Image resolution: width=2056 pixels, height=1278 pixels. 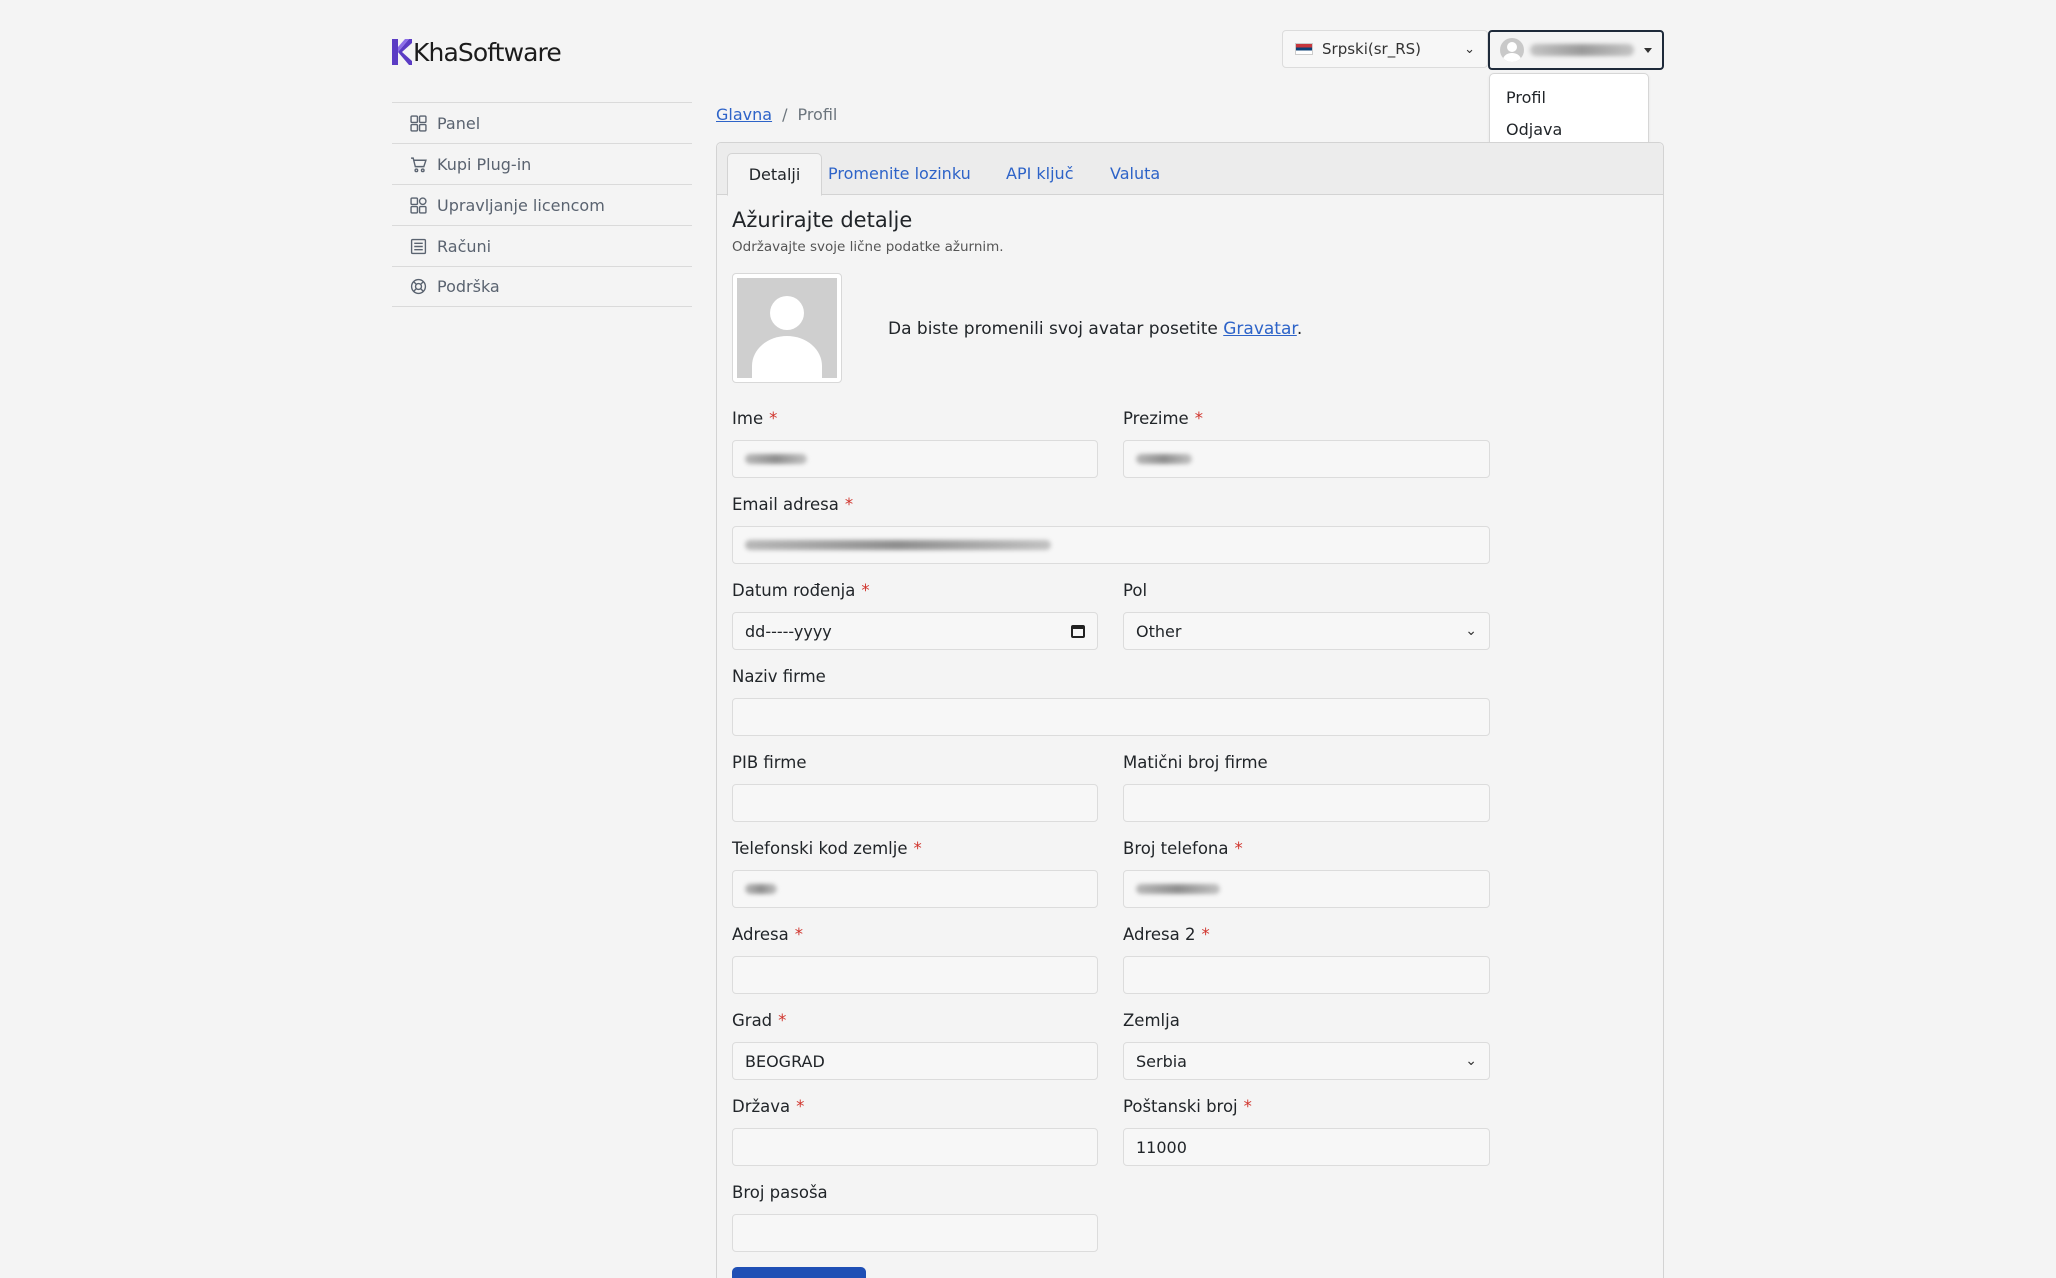 I want to click on address-label: Adresa *, so click(x=768, y=934).